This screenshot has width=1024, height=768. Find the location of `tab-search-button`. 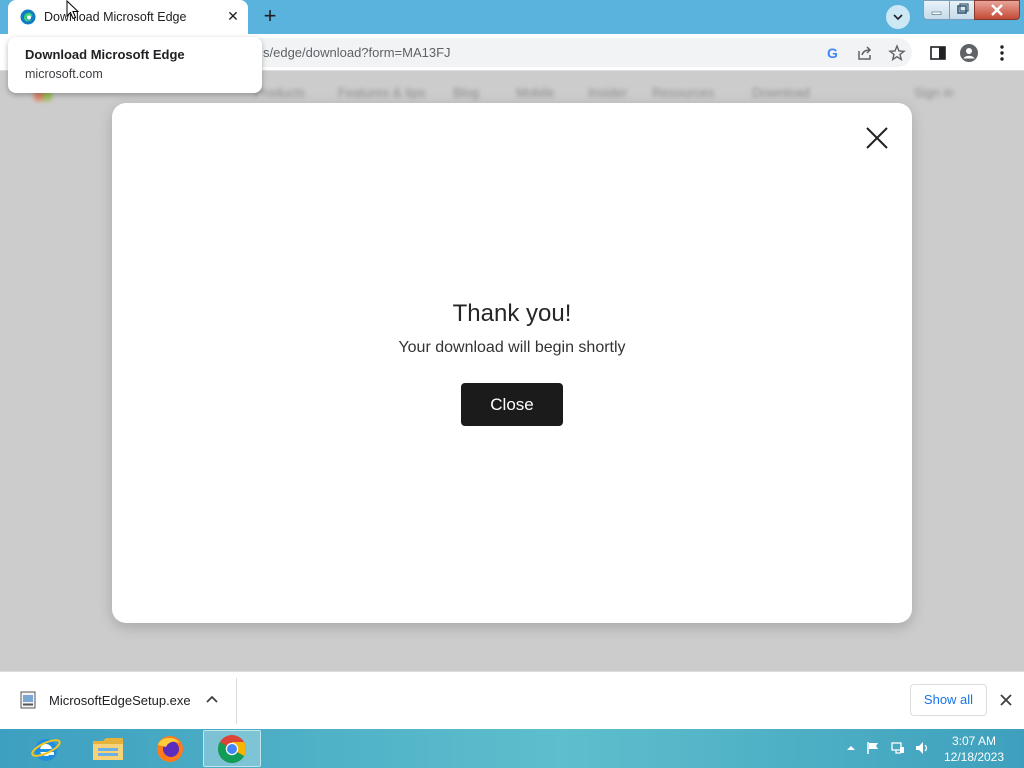

tab-search-button is located at coordinates (898, 17).